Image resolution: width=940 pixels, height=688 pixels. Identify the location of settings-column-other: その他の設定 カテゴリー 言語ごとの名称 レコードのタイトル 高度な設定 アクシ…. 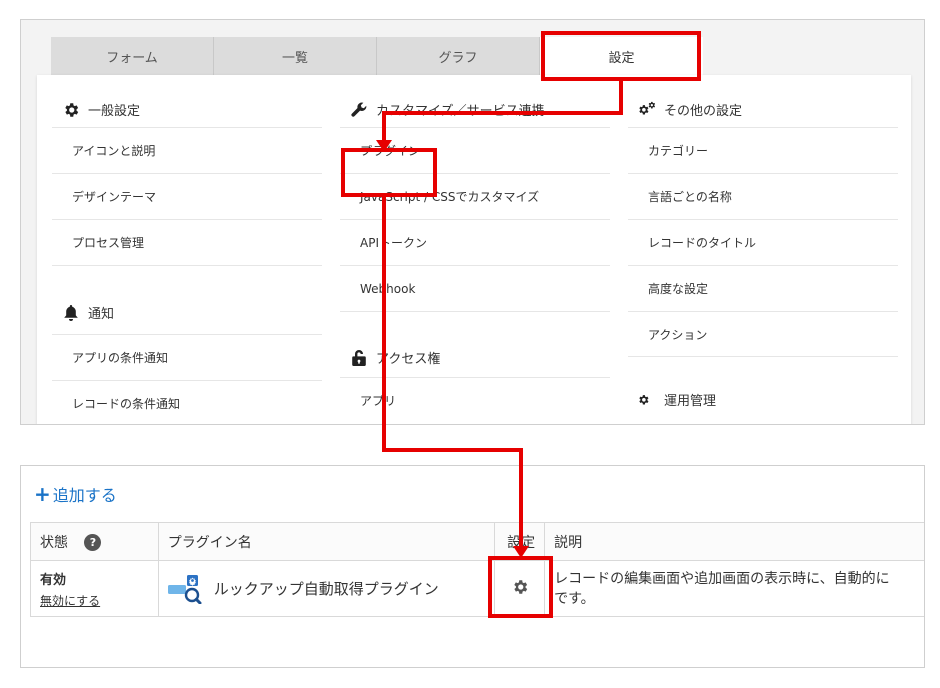
(763, 242).